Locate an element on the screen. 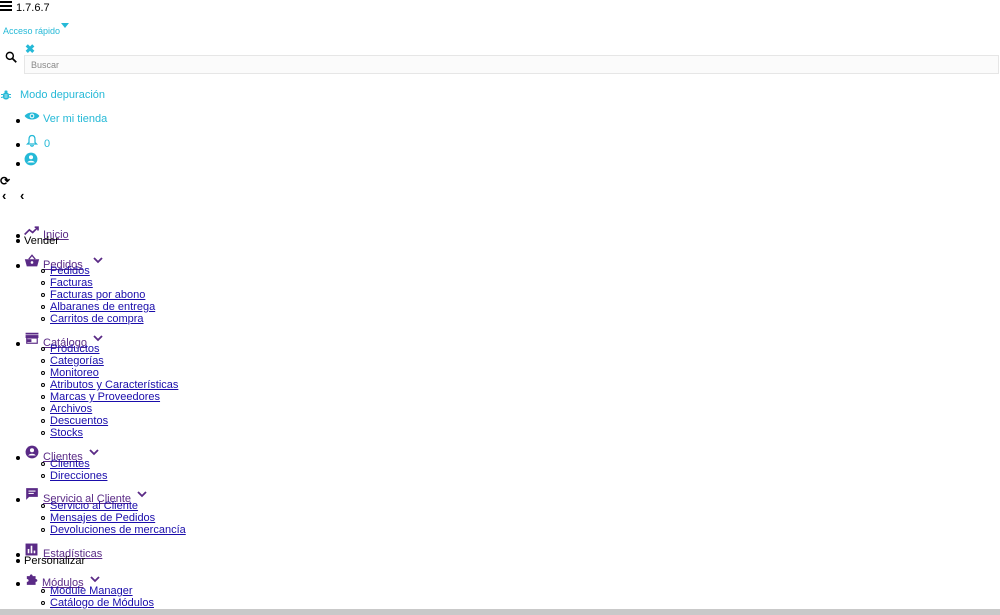 The height and width of the screenshot is (615, 1000). horizontal-scrollbar is located at coordinates (500, 612).